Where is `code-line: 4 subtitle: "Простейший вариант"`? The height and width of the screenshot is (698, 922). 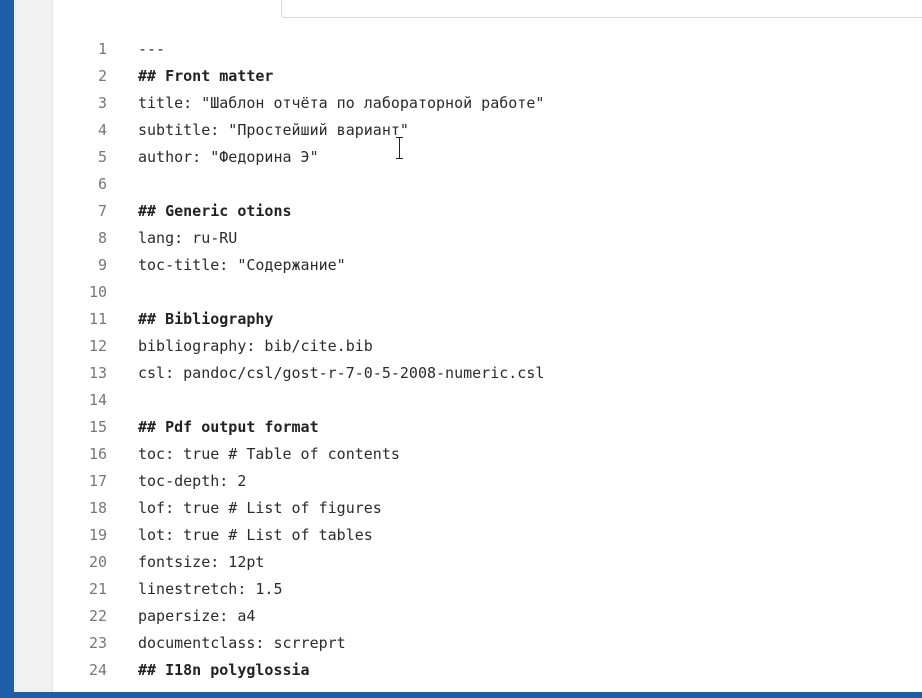 code-line: 4 subtitle: "Простейший вариант" is located at coordinates (487, 130).